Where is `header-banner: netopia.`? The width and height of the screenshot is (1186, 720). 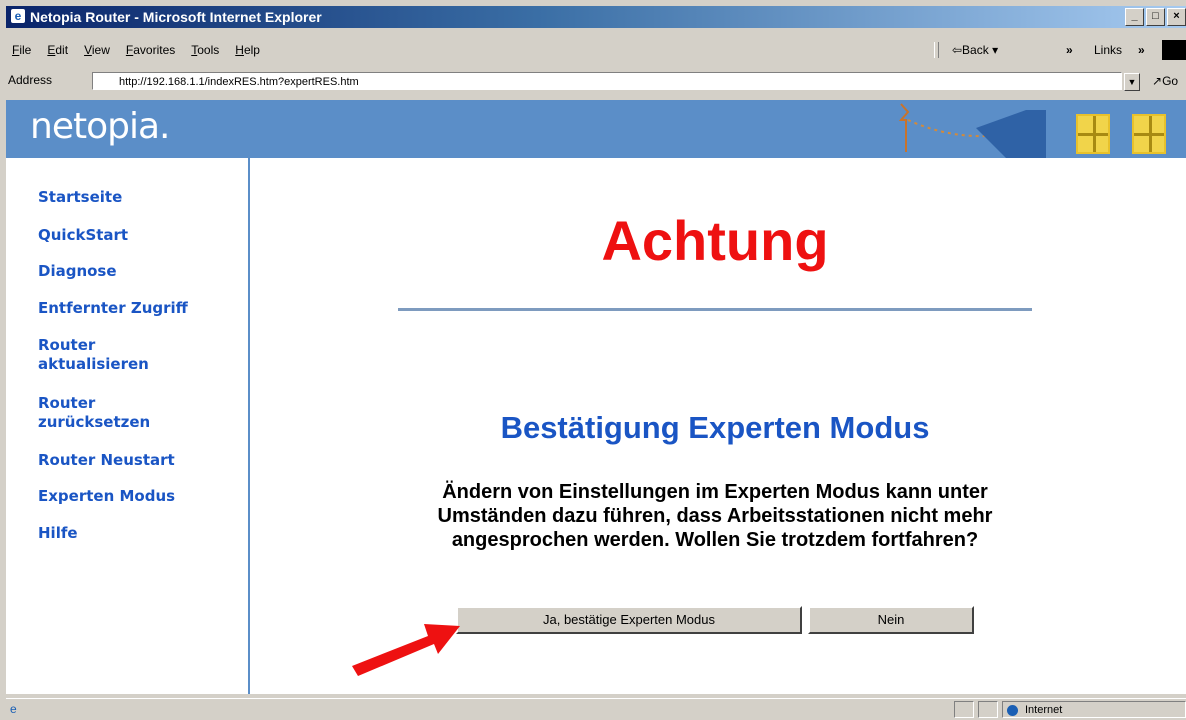 header-banner: netopia. is located at coordinates (596, 129).